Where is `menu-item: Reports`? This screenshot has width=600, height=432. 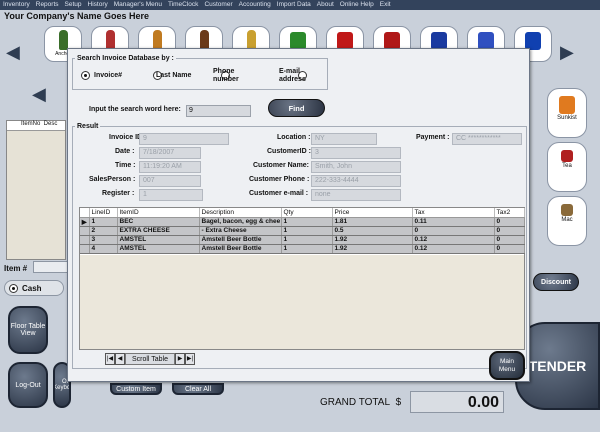
menu-item: Reports is located at coordinates (47, 4).